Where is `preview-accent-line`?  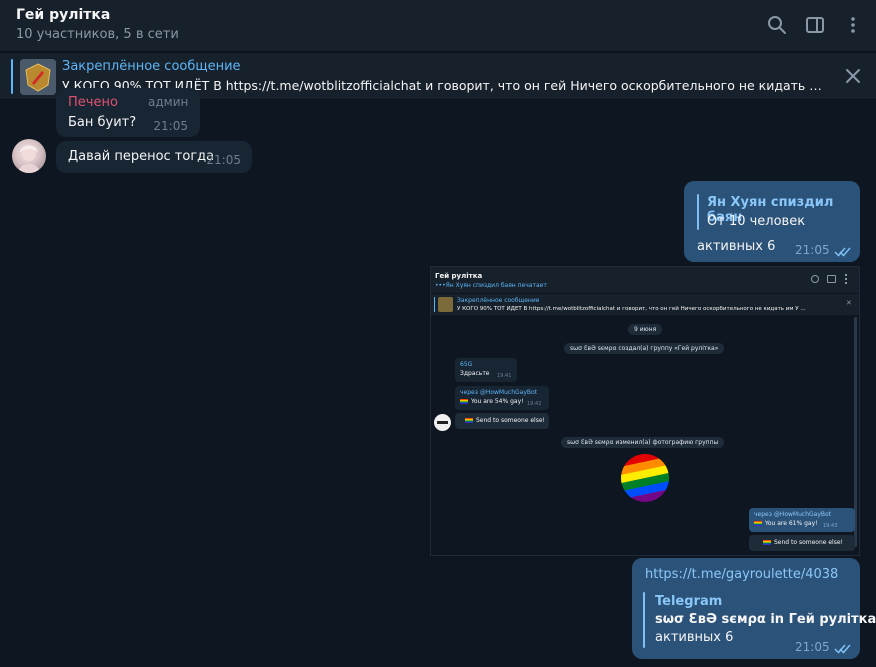 preview-accent-line is located at coordinates (644, 620).